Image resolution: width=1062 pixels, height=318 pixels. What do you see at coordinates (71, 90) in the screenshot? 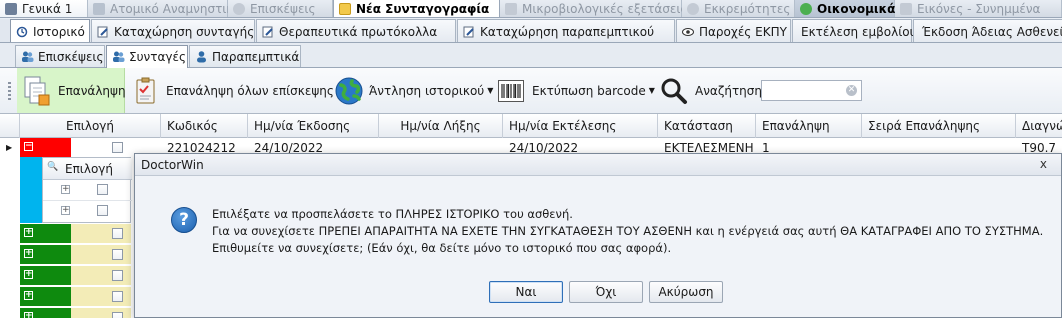
I see `repeat-button: Επανάληψη` at bounding box center [71, 90].